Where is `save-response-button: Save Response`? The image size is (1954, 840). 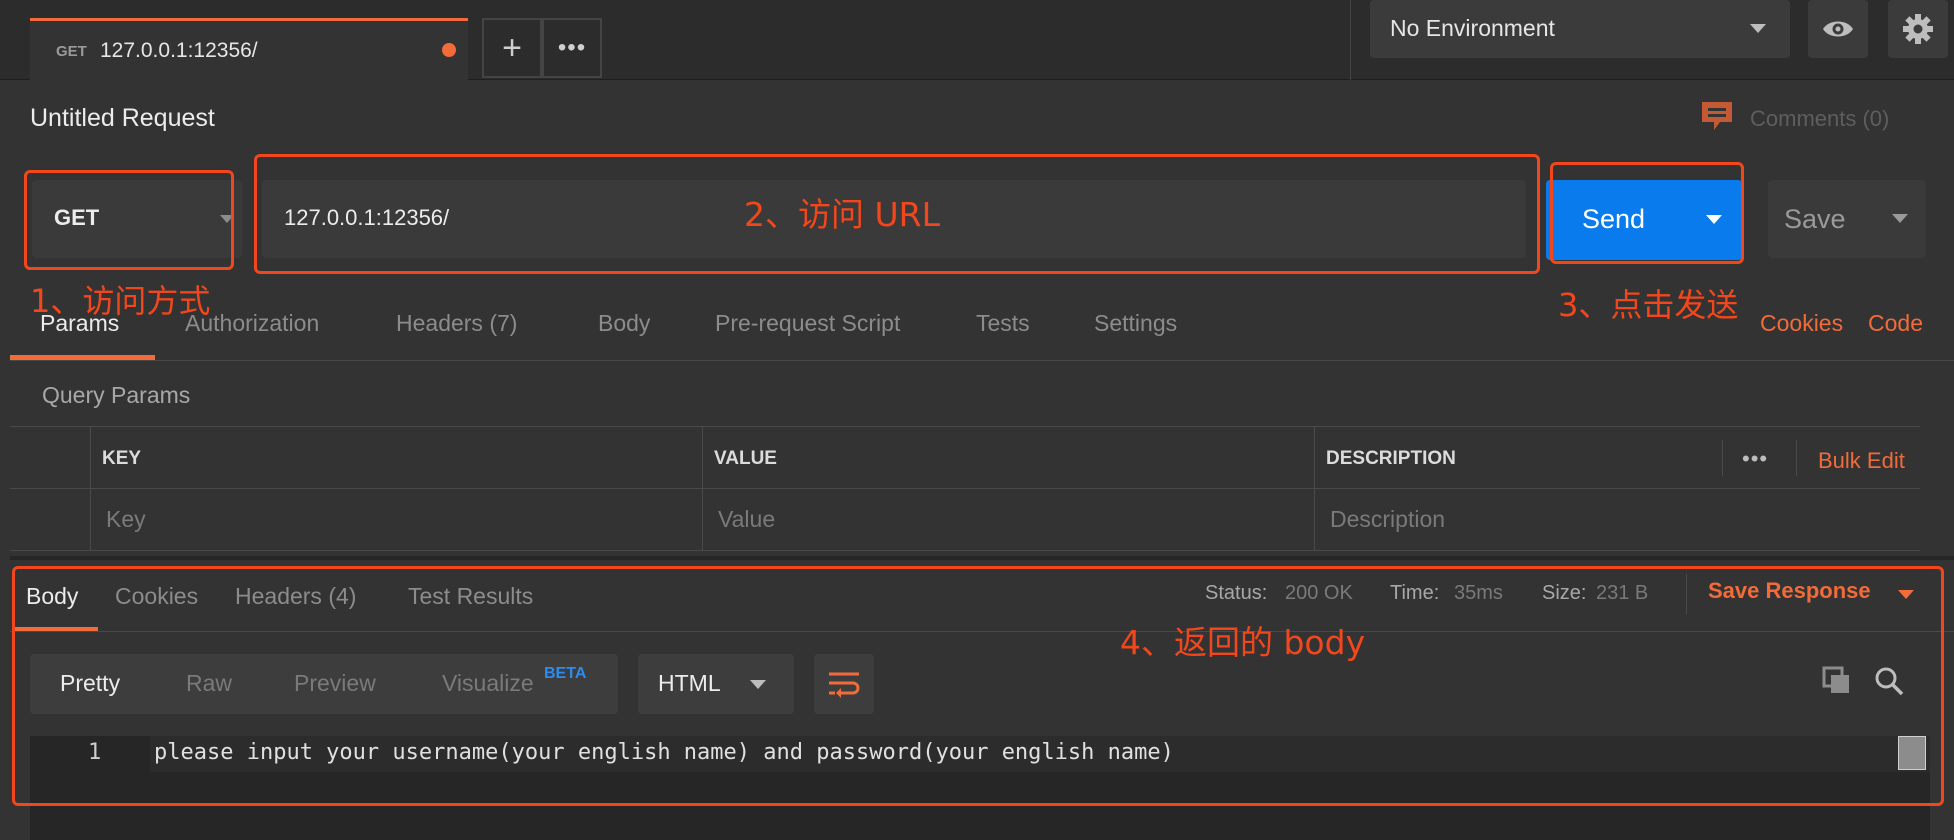 save-response-button: Save Response is located at coordinates (1789, 591).